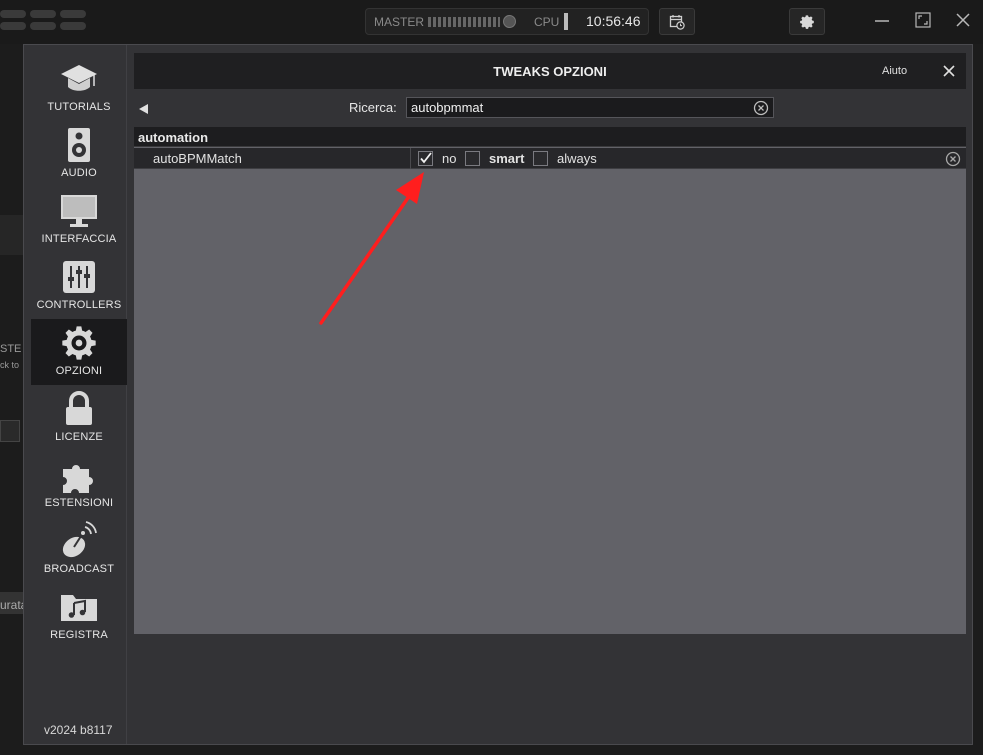  What do you see at coordinates (10, 431) in the screenshot?
I see `background-dropdown` at bounding box center [10, 431].